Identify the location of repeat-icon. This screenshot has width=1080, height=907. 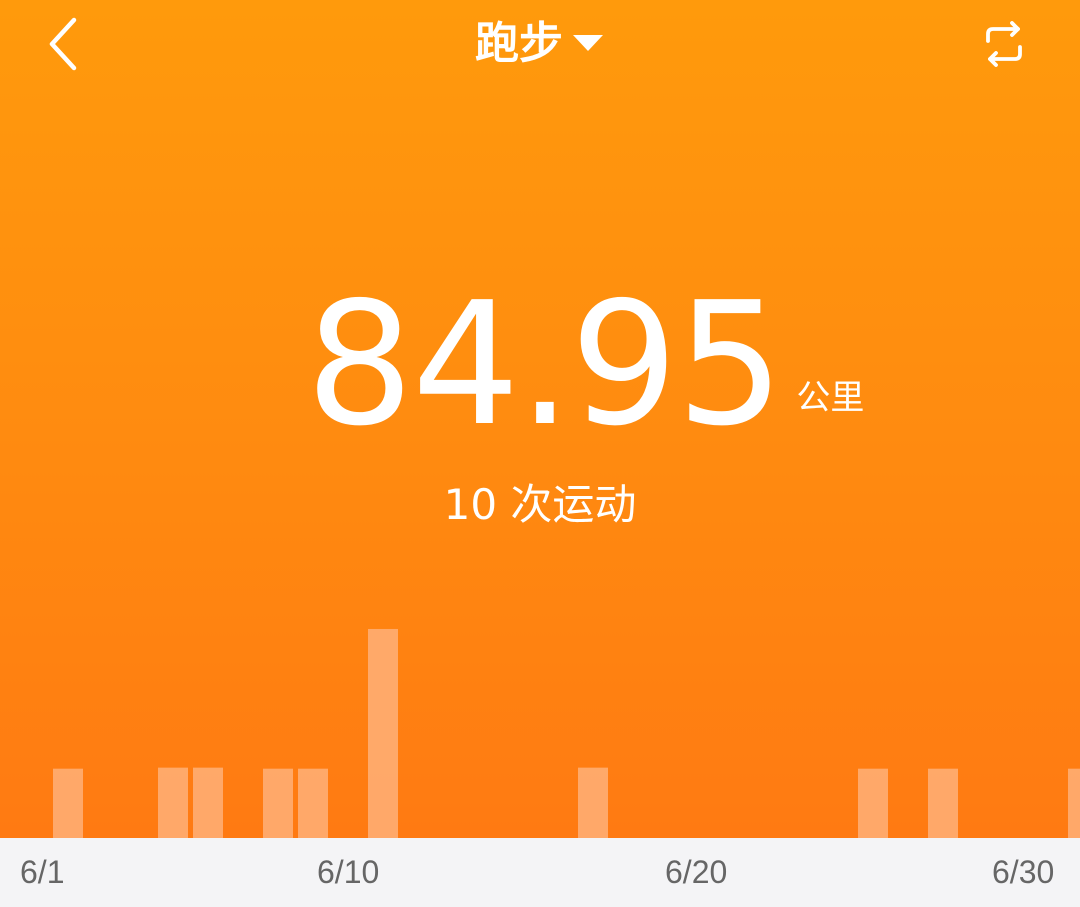
(1004, 44).